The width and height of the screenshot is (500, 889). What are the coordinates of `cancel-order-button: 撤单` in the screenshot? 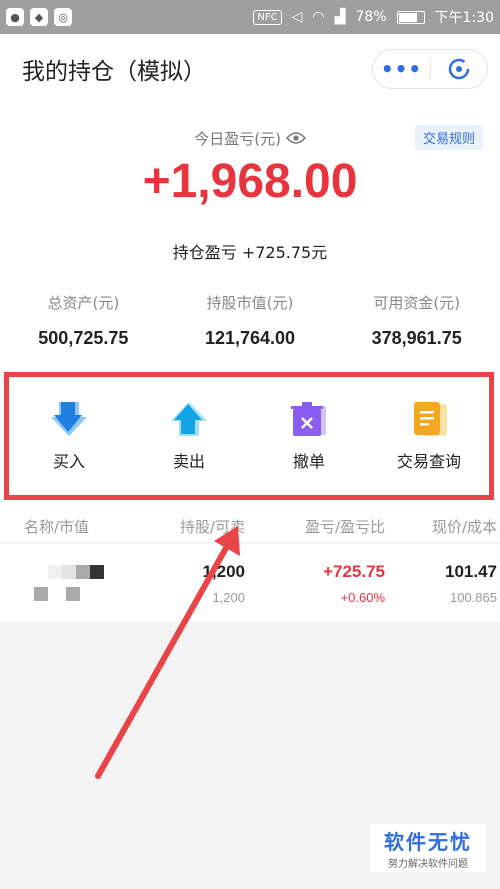 It's located at (309, 436).